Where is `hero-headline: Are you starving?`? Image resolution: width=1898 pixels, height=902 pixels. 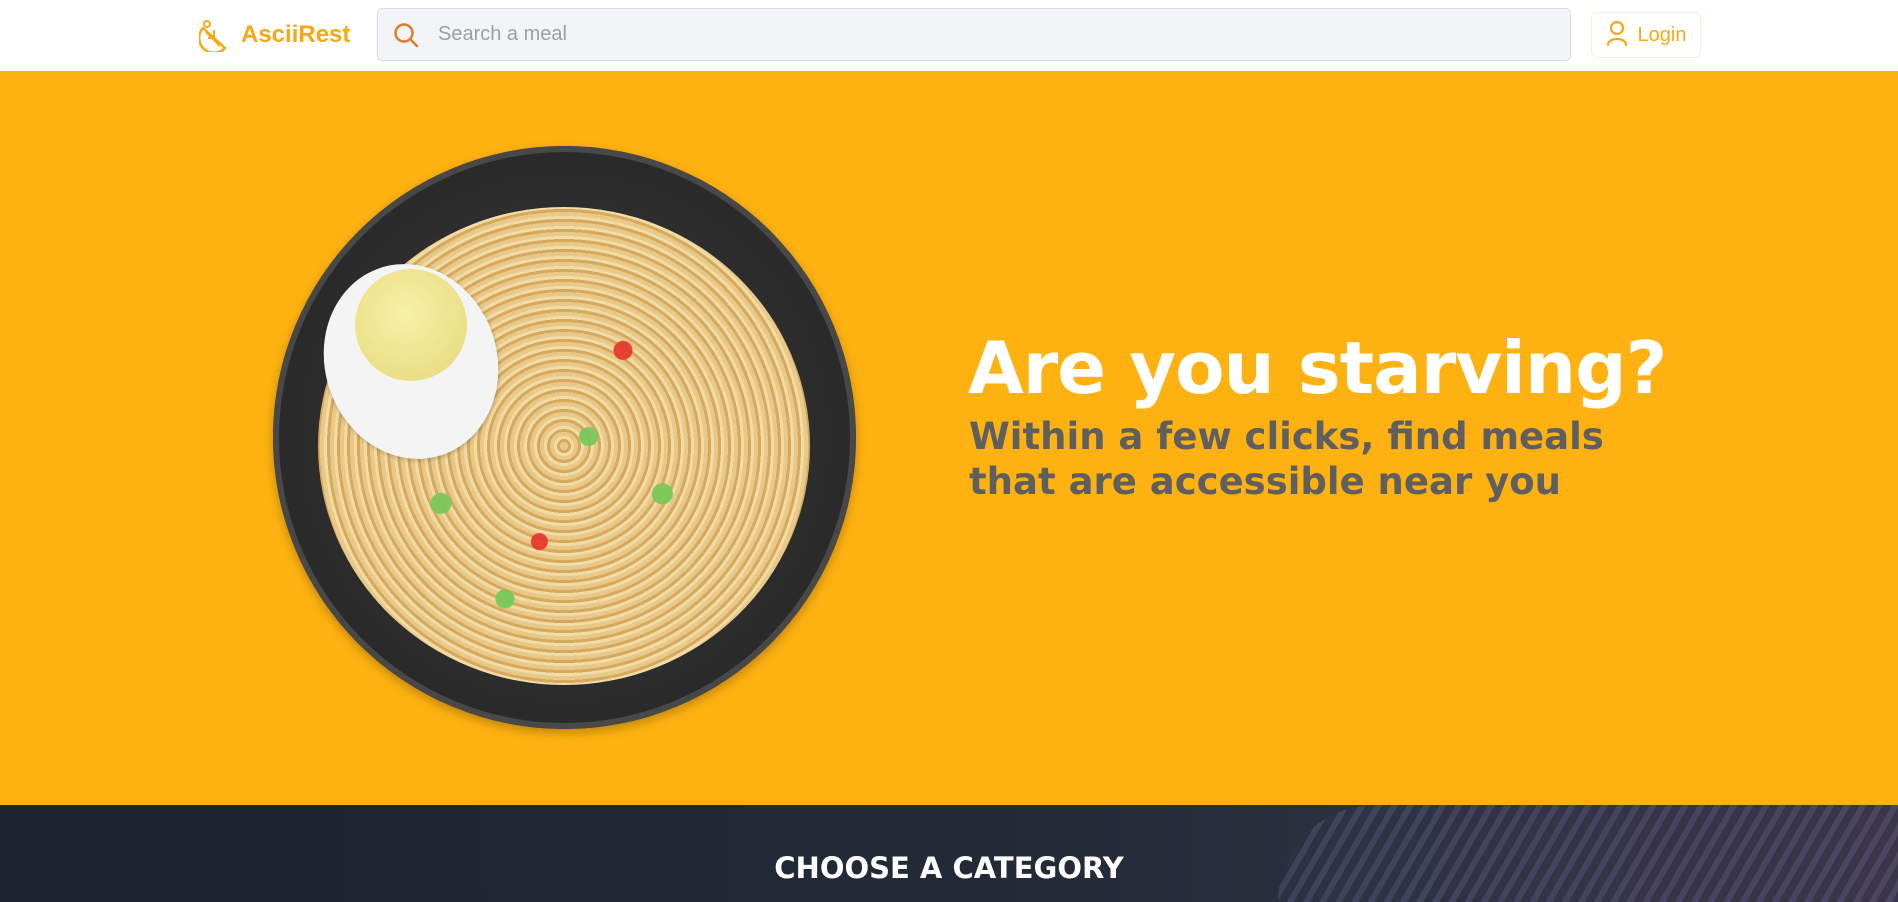 hero-headline: Are you starving? is located at coordinates (1317, 368).